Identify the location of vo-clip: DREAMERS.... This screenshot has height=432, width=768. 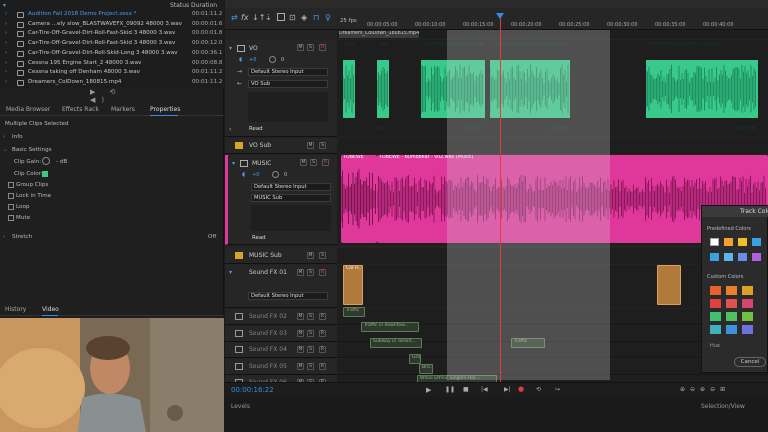
(349, 89).